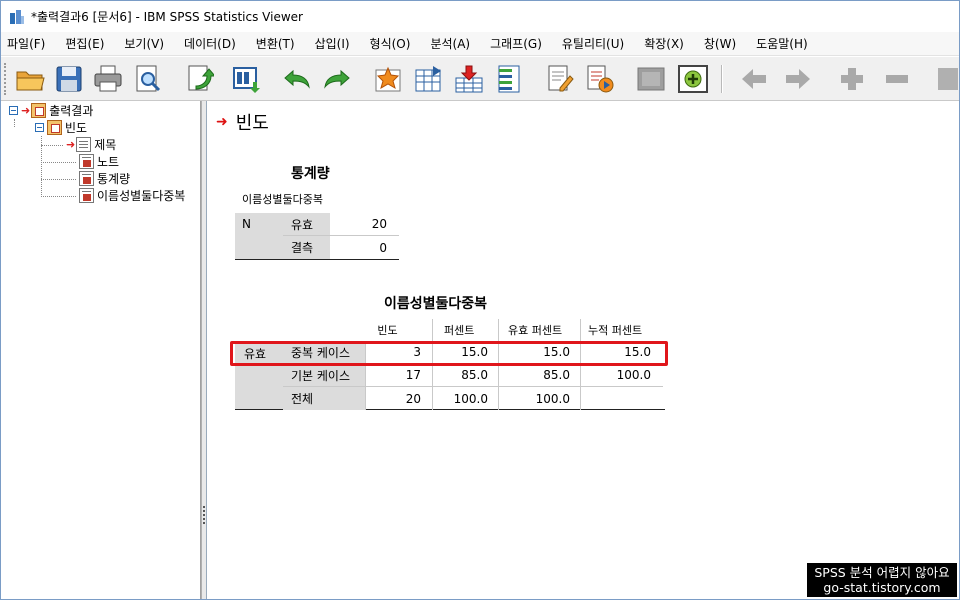 This screenshot has height=600, width=960. Describe the element at coordinates (71, 111) in the screenshot. I see `tree-label-output: 출력결과` at that location.